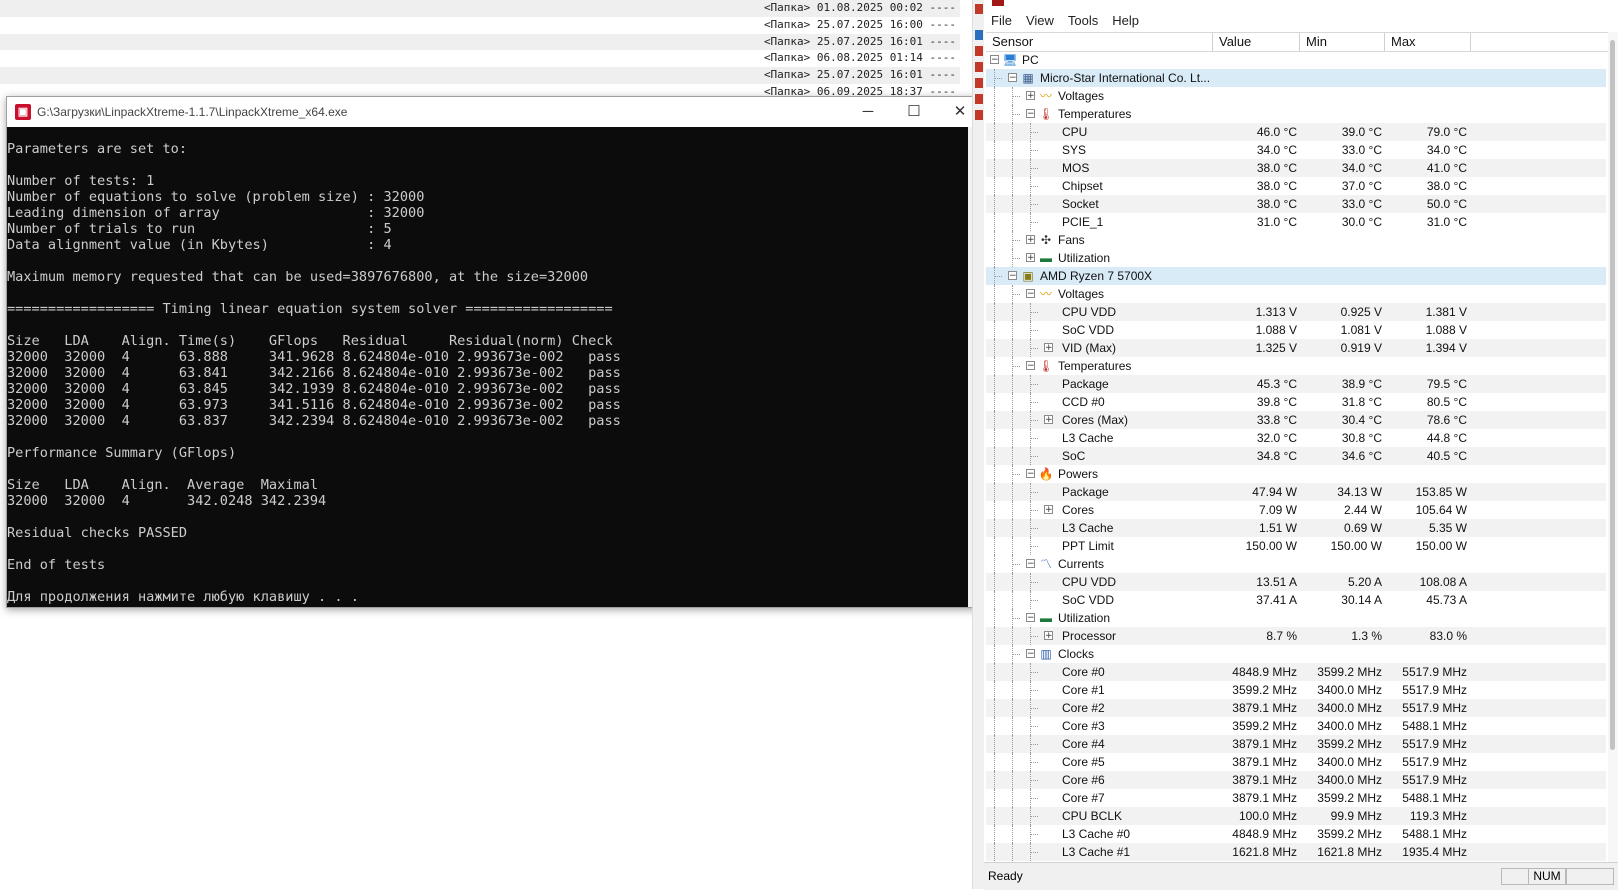 This screenshot has width=1618, height=890. Describe the element at coordinates (1296, 690) in the screenshot. I see `sensor-row: Core #1 3599.2 MHz 3400.0 MHz 5517.9 MHz` at that location.